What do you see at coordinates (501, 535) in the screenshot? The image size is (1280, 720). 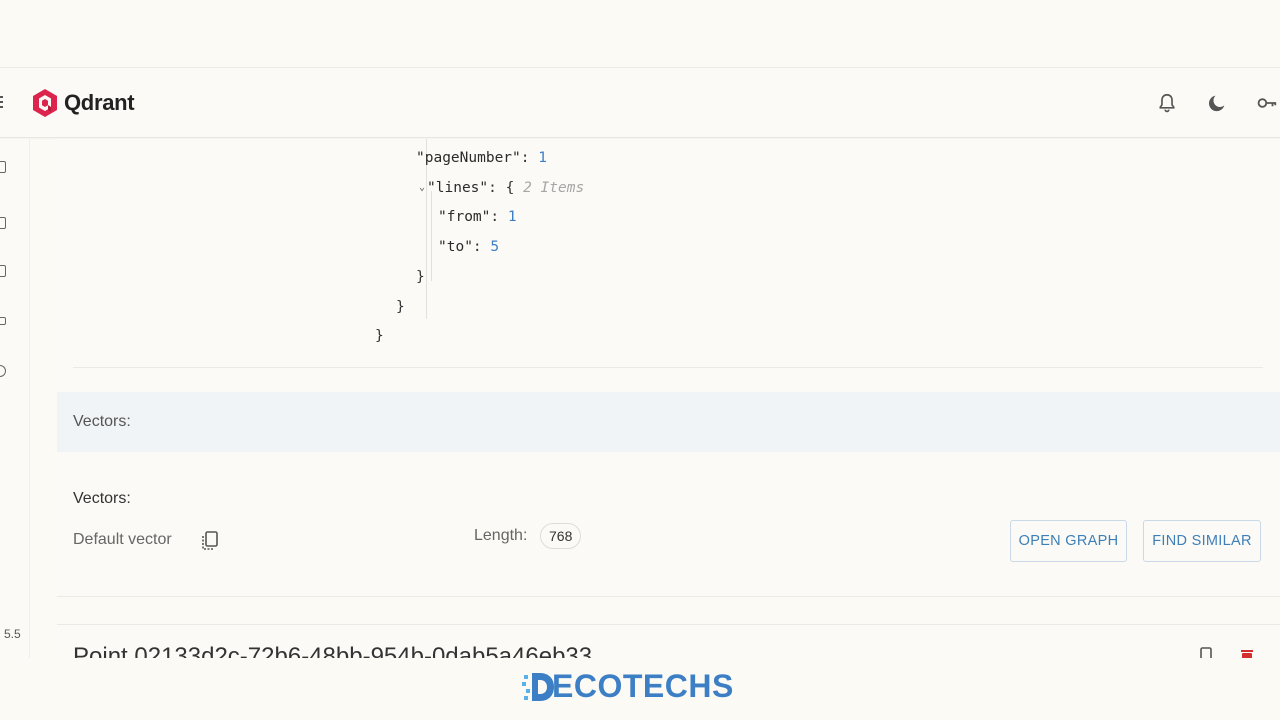 I see `length-label: Length:` at bounding box center [501, 535].